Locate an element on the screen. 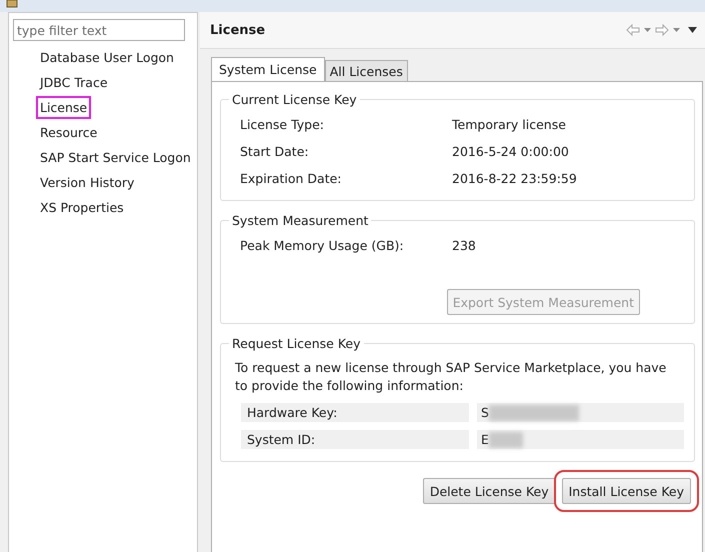 The width and height of the screenshot is (705, 552). page-title: License is located at coordinates (238, 30).